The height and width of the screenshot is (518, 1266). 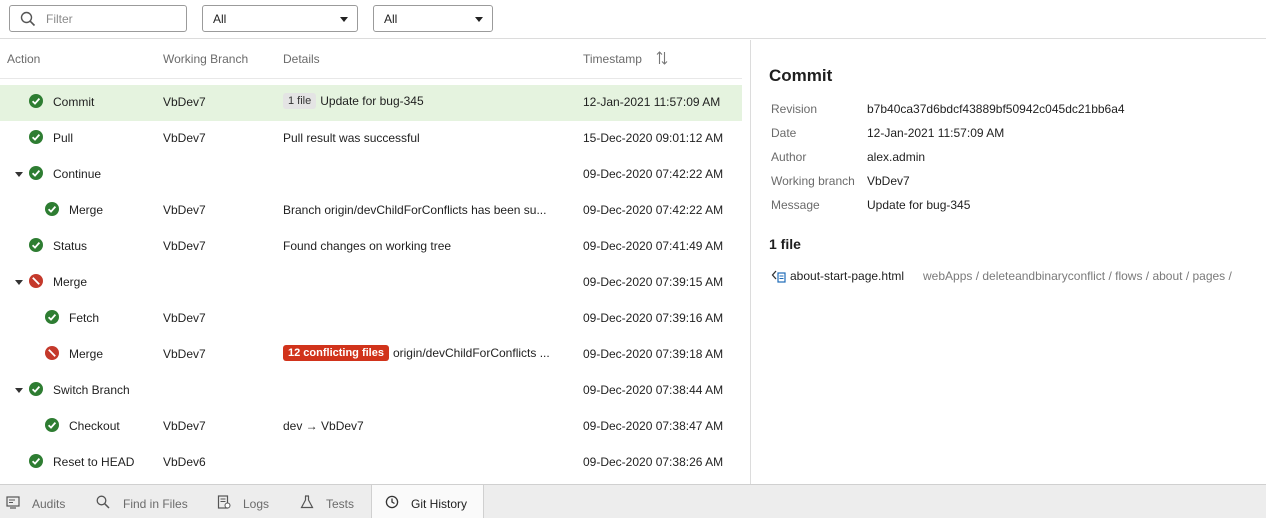 What do you see at coordinates (612, 59) in the screenshot?
I see `column-header-timestamp: Timestamp` at bounding box center [612, 59].